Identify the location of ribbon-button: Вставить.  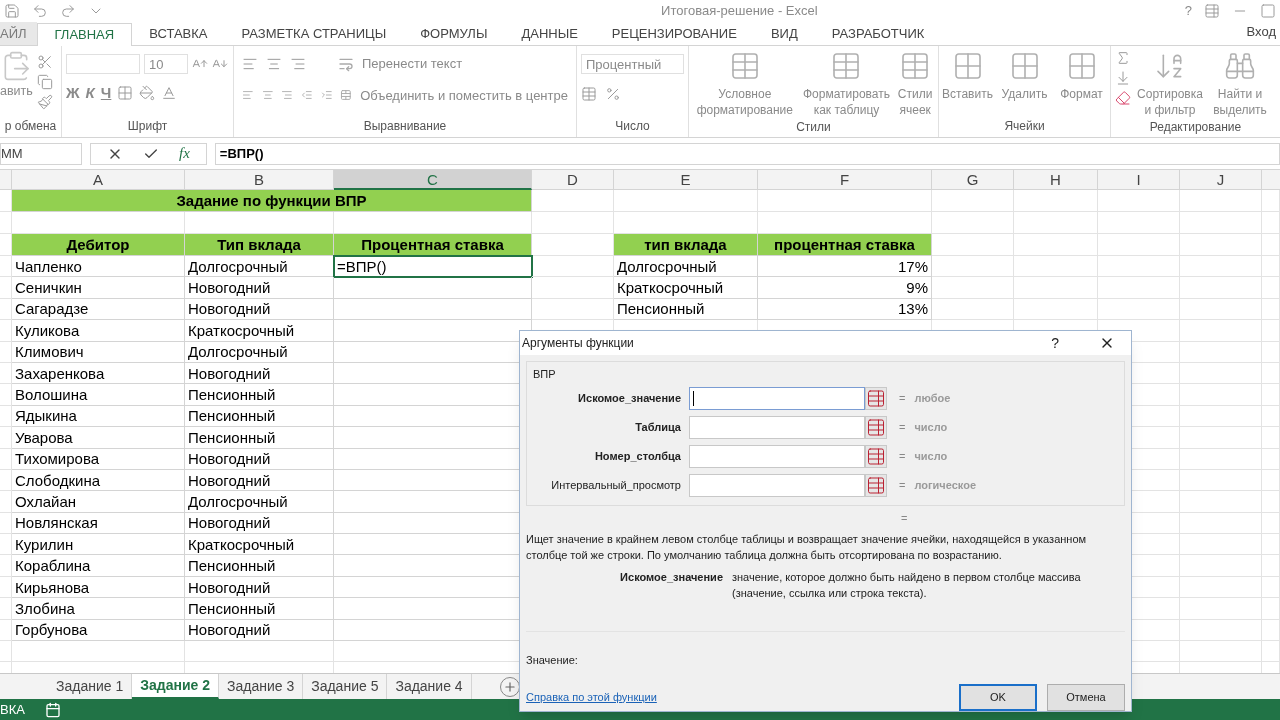
(967, 76).